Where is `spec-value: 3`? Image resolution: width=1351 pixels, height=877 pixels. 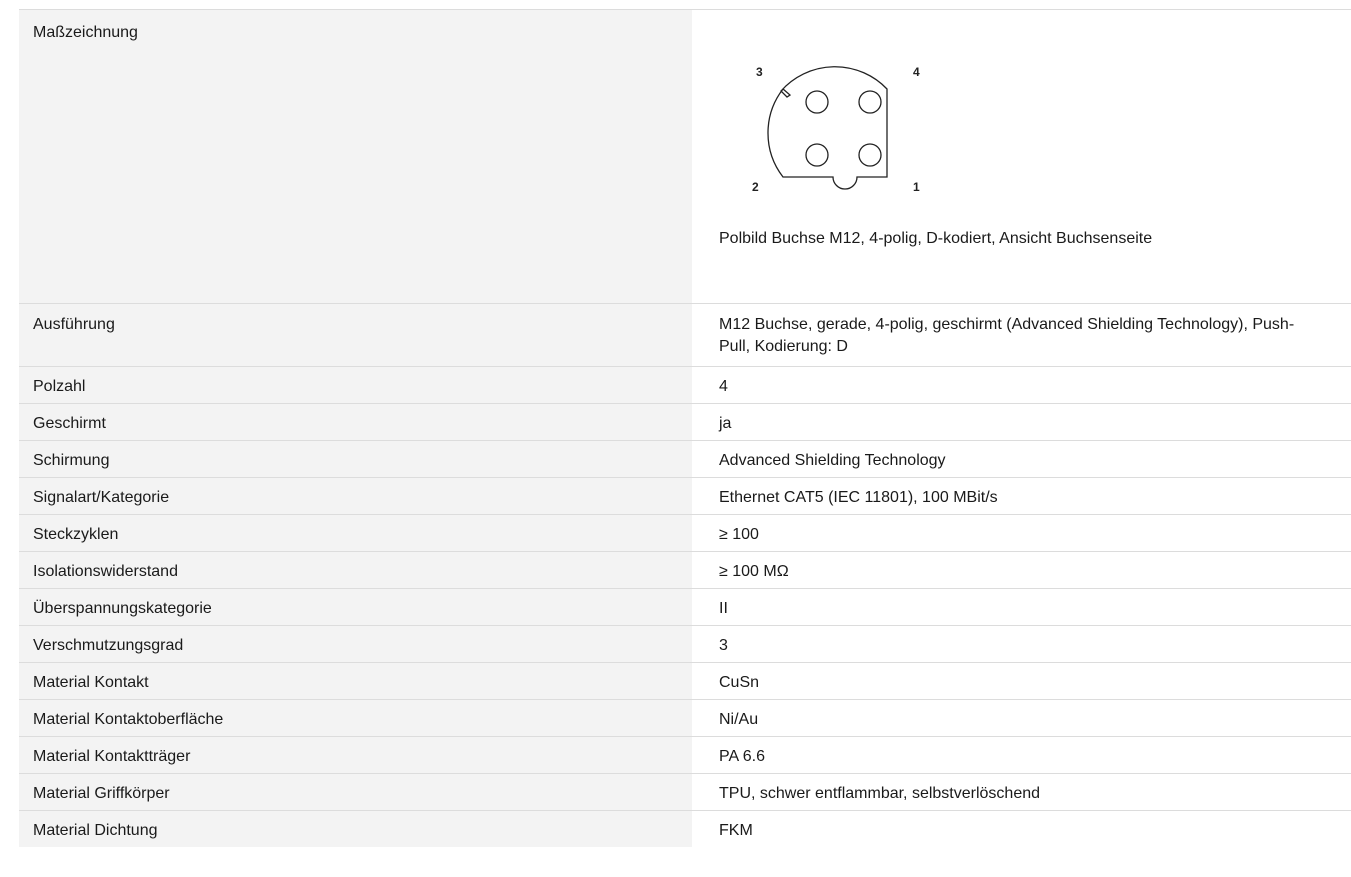 spec-value: 3 is located at coordinates (1021, 644).